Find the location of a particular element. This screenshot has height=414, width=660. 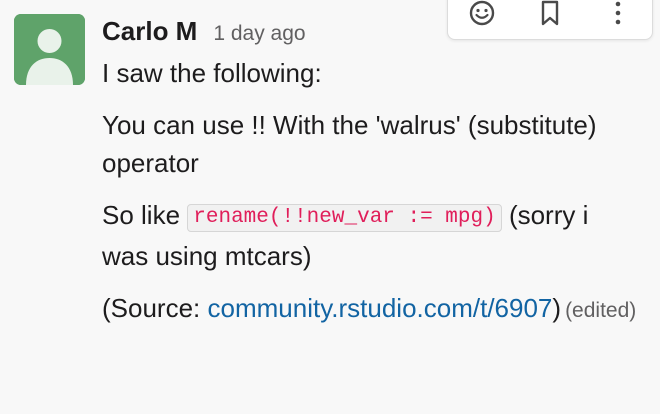

avatar is located at coordinates (49, 49).